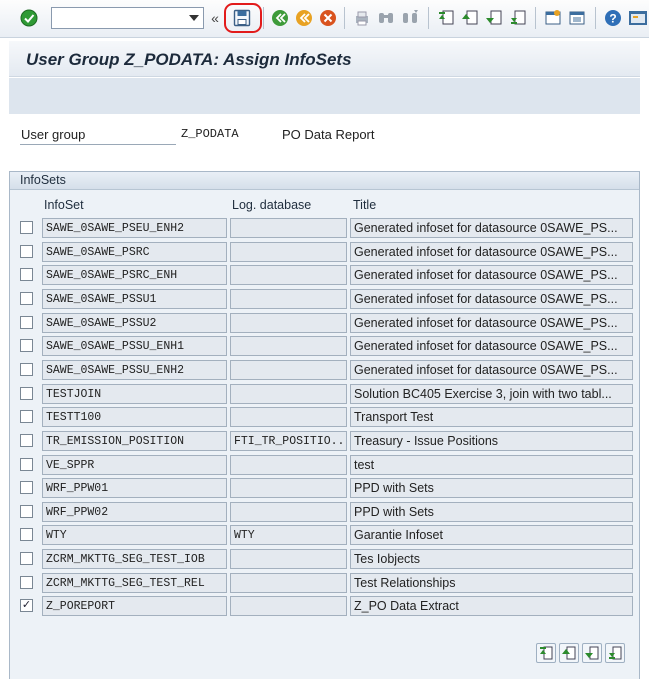 Image resolution: width=649 pixels, height=679 pixels. Describe the element at coordinates (29, 18) in the screenshot. I see `enter-icon` at that location.